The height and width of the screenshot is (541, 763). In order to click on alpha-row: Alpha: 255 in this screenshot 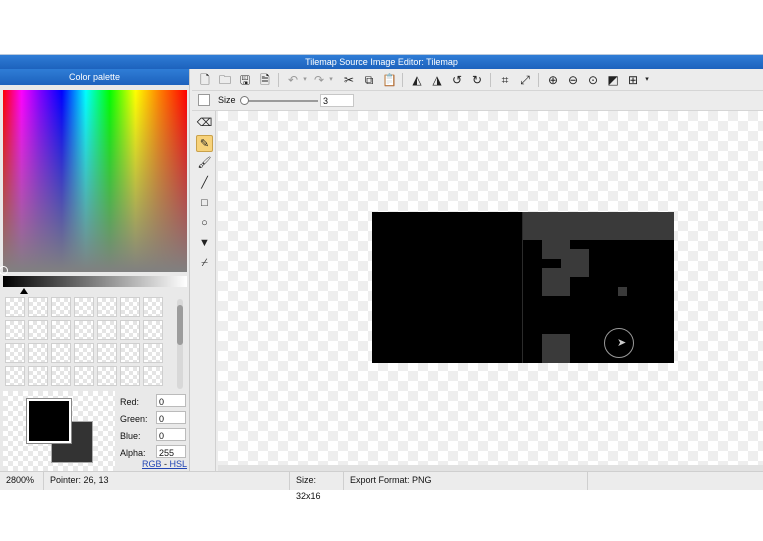, I will do `click(153, 452)`.